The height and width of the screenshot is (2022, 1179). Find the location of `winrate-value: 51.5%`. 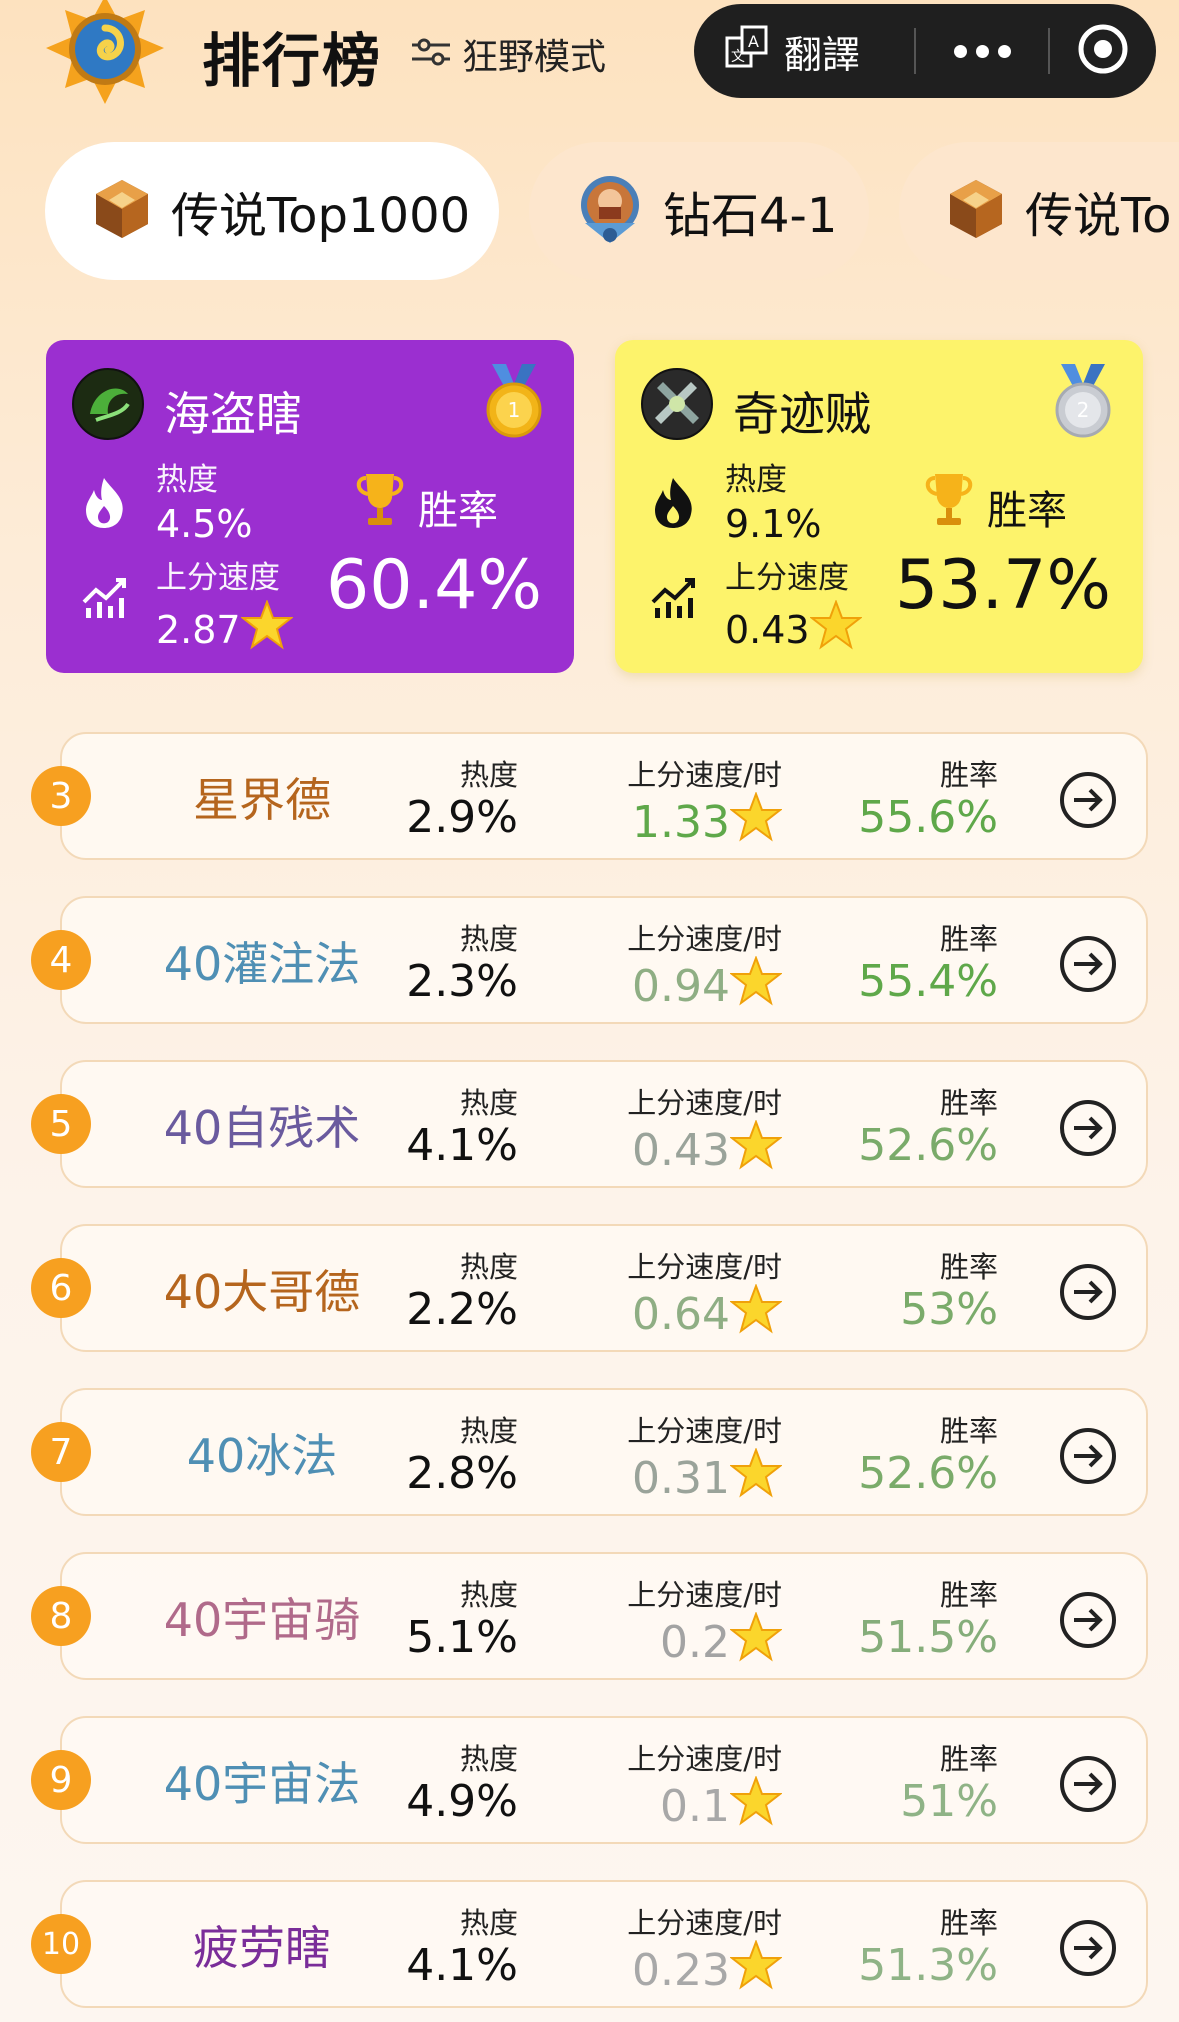

winrate-value: 51.5% is located at coordinates (928, 1637).